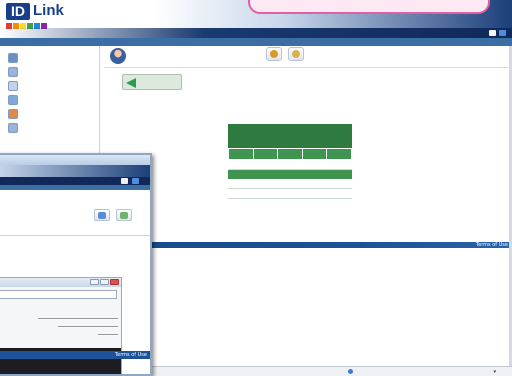  What do you see at coordinates (331, 371) in the screenshot?
I see `browser-status-bar: ▾` at bounding box center [331, 371].